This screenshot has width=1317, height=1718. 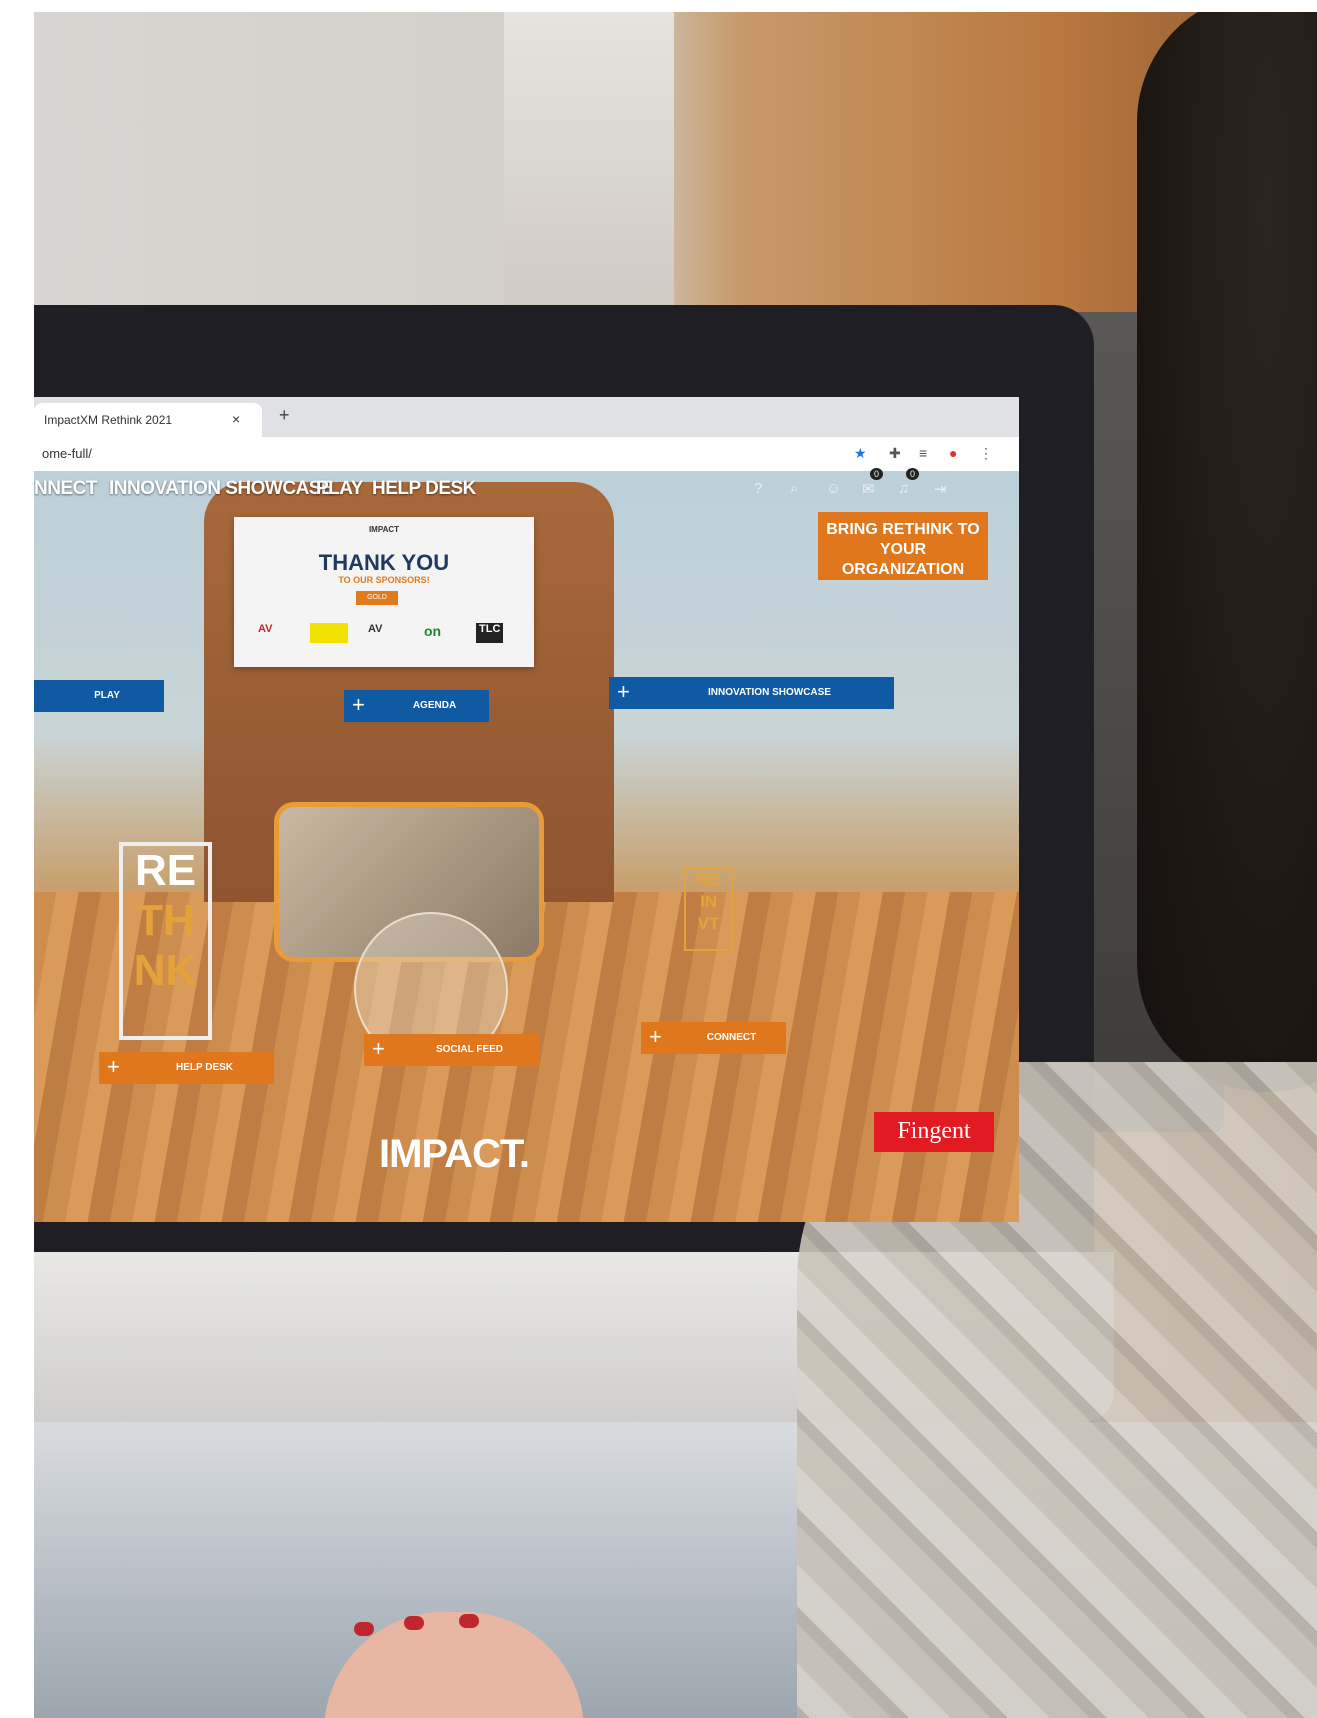 I want to click on rethink-line: RE, so click(x=165, y=870).